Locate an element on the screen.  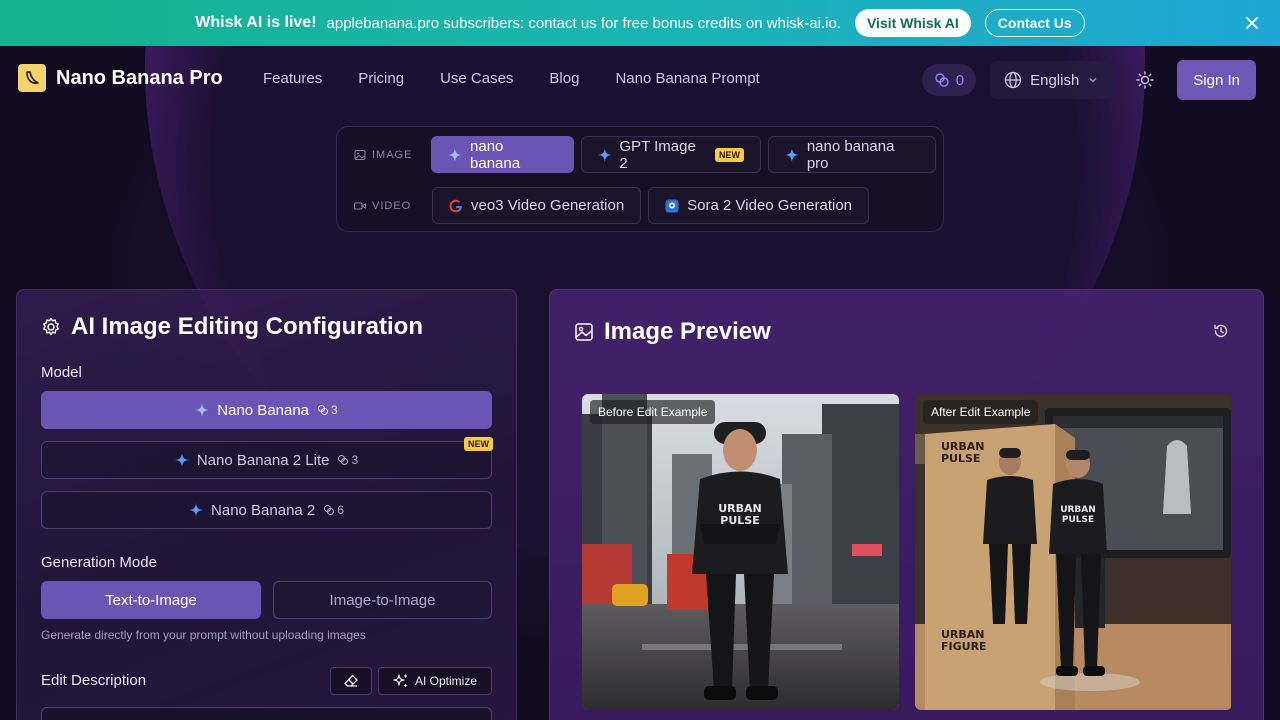
language-select: English is located at coordinates (1052, 80).